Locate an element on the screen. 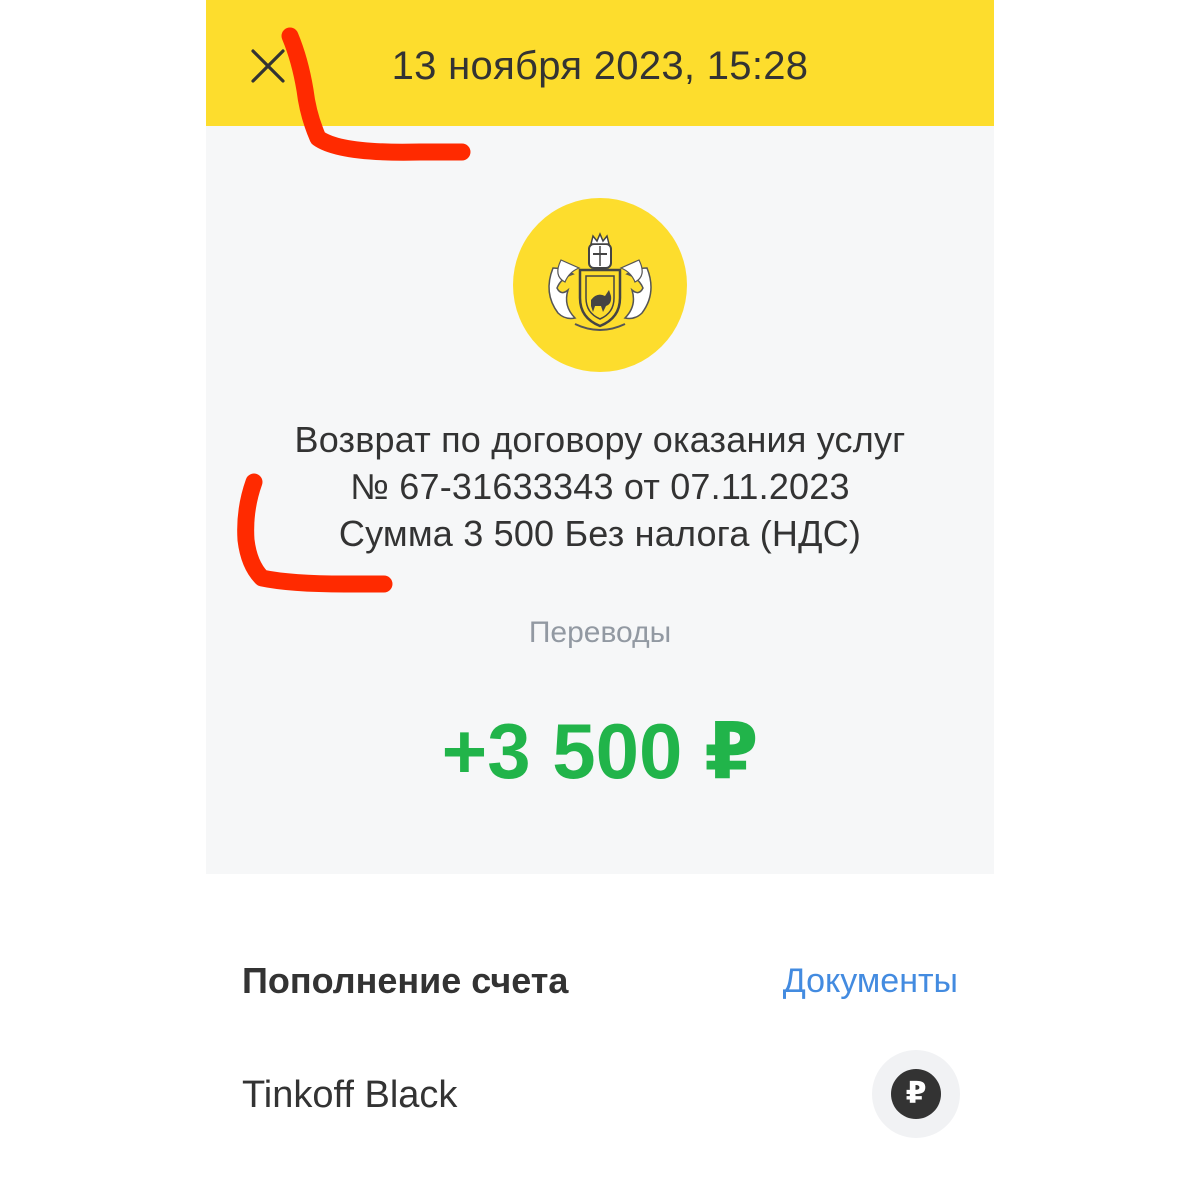 Image resolution: width=1200 pixels, height=1200 pixels. bank-coat-of-arms-icon is located at coordinates (600, 281).